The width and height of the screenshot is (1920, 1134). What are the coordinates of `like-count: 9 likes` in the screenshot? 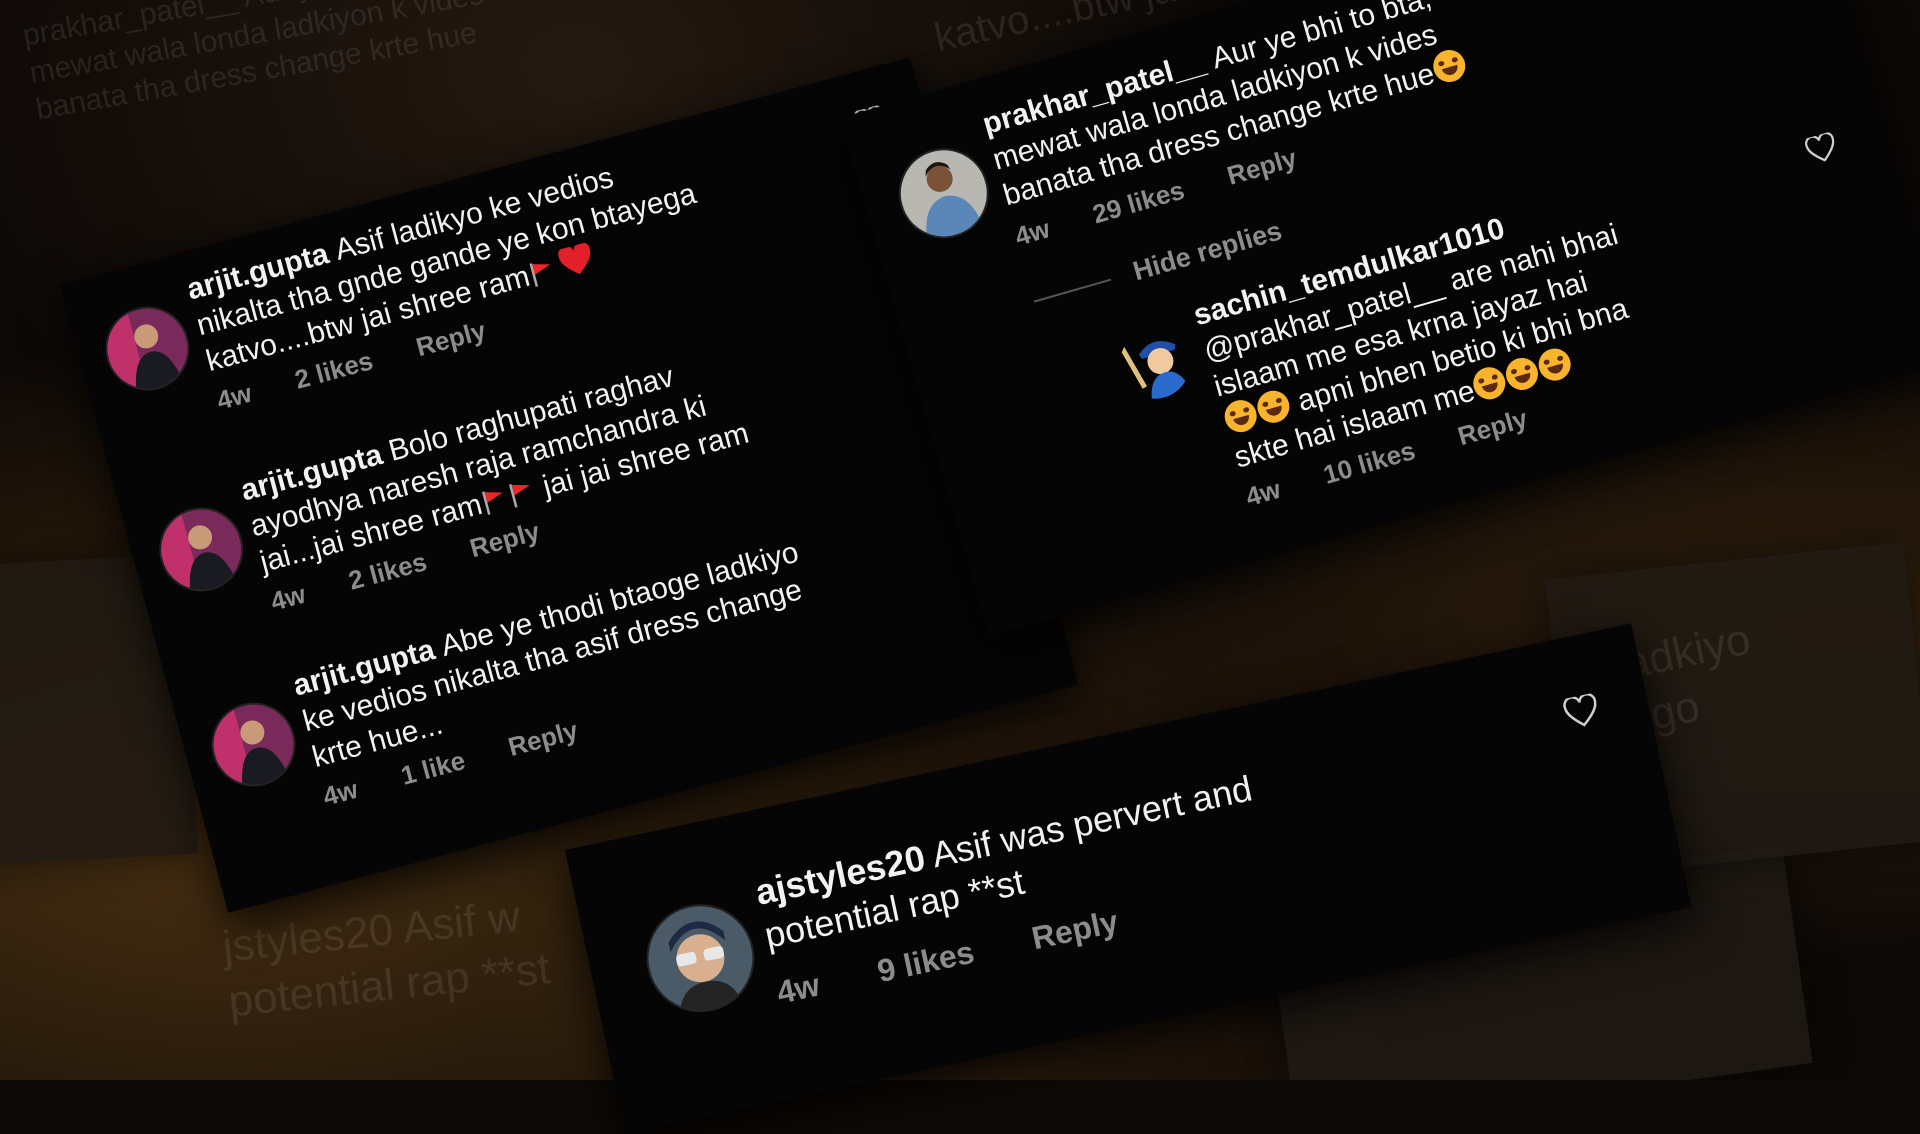 It's located at (925, 962).